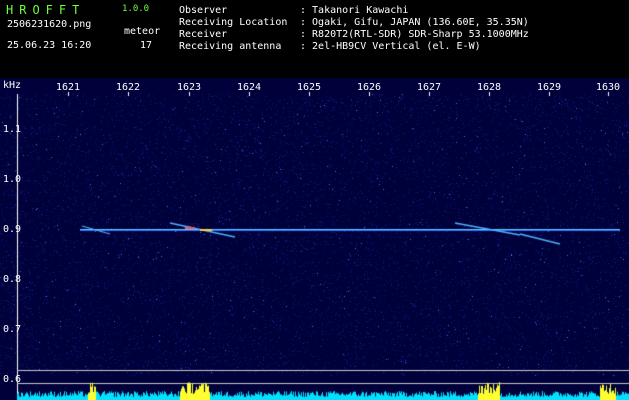 The height and width of the screenshot is (400, 629). I want to click on x-tick: 1622, so click(128, 87).